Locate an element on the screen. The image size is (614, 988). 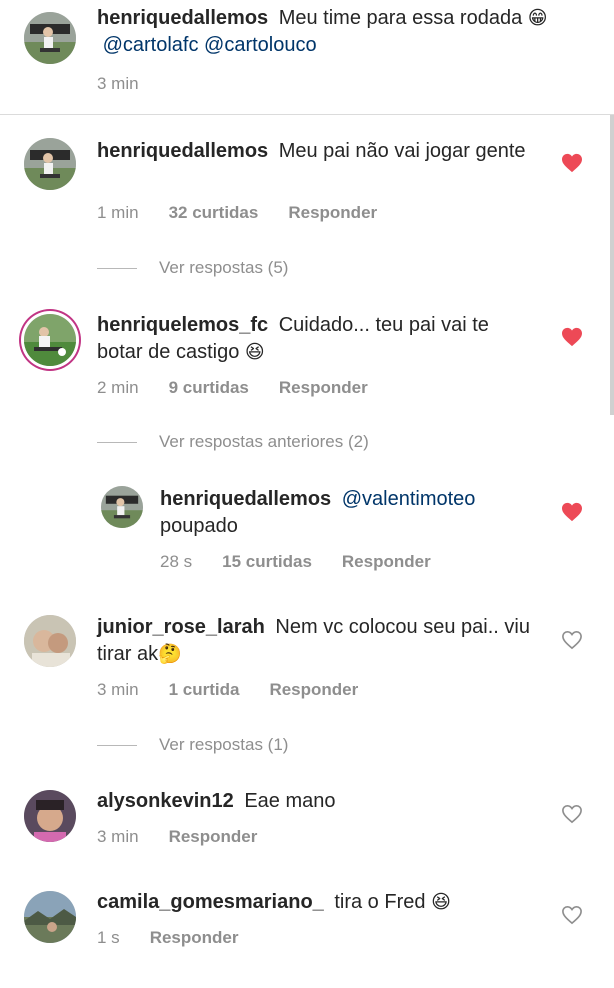
view-replies-label: Ver respostas (1) is located at coordinates (224, 744).